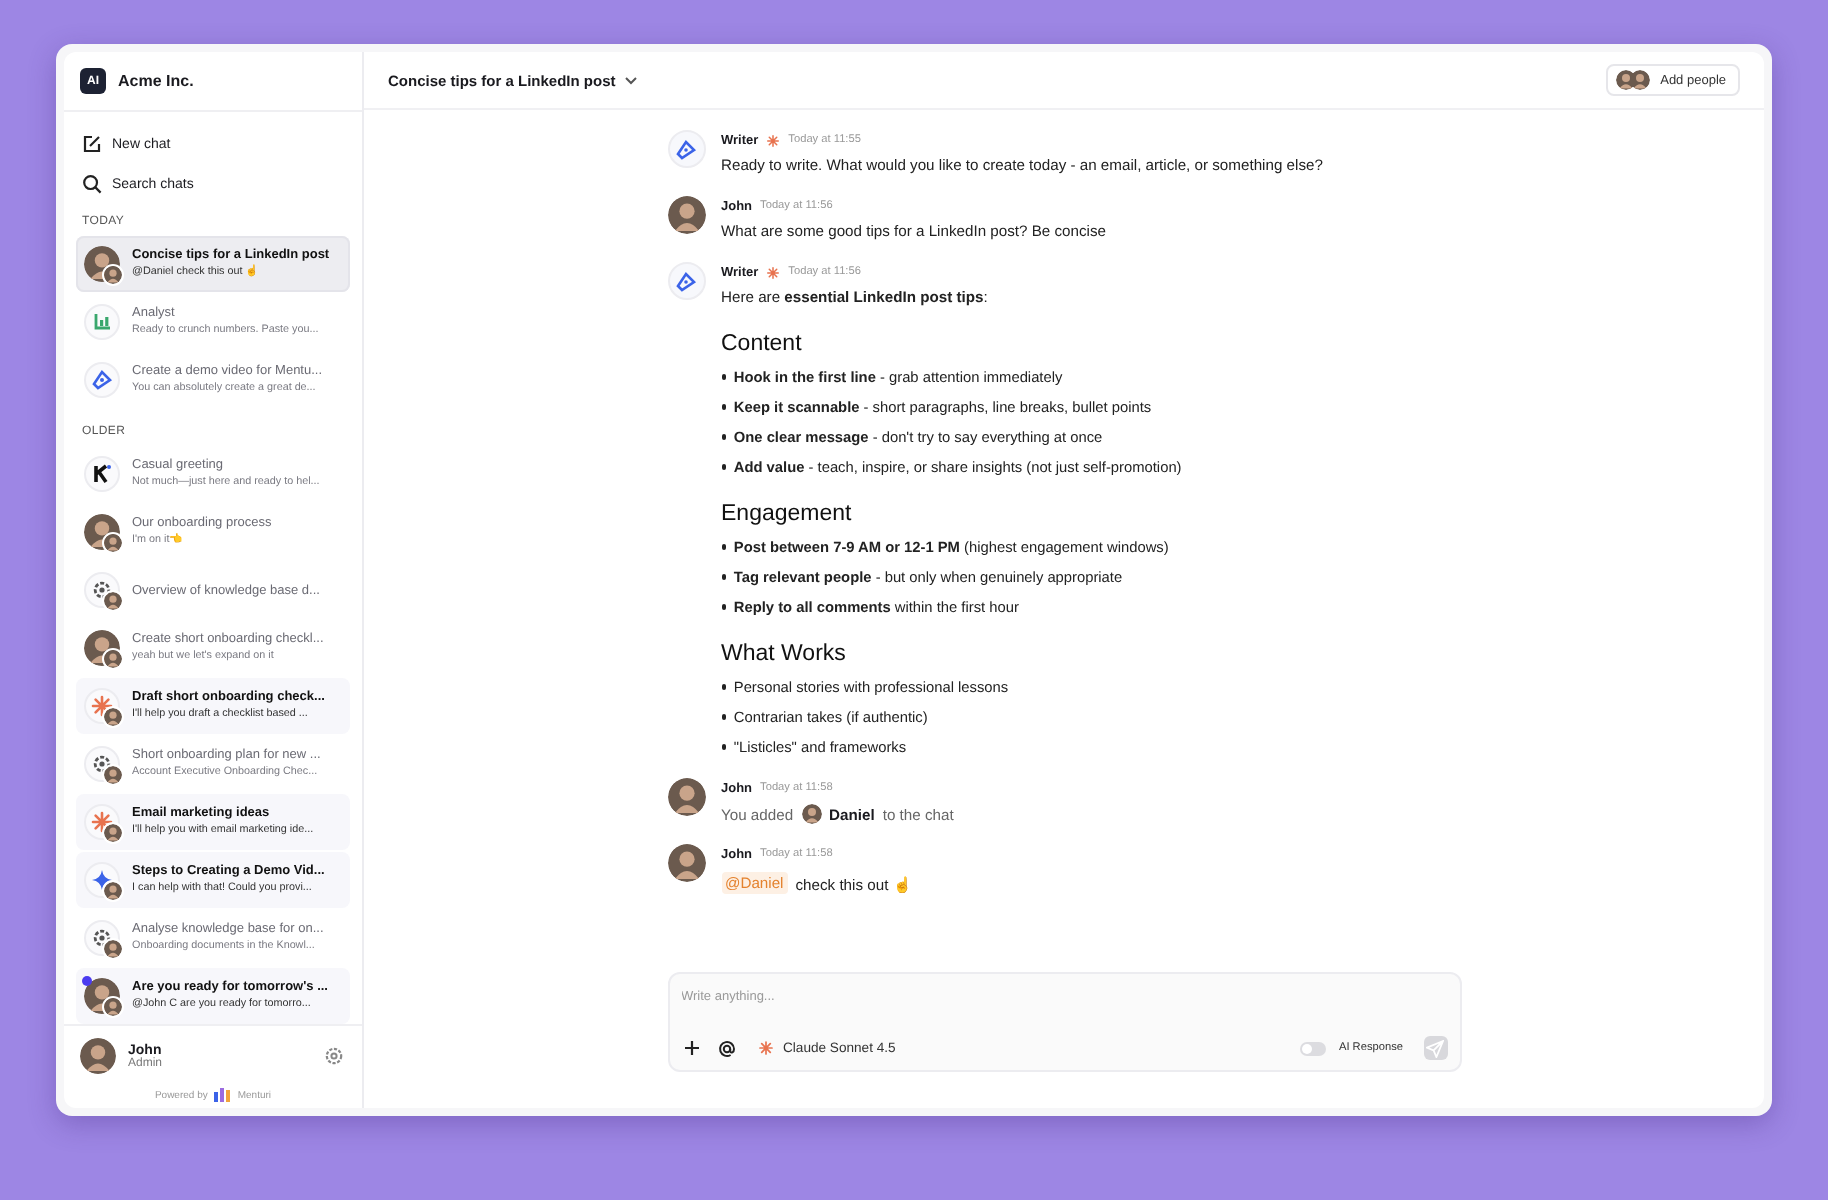  What do you see at coordinates (787, 514) in the screenshot?
I see `section-heading: Engagement` at bounding box center [787, 514].